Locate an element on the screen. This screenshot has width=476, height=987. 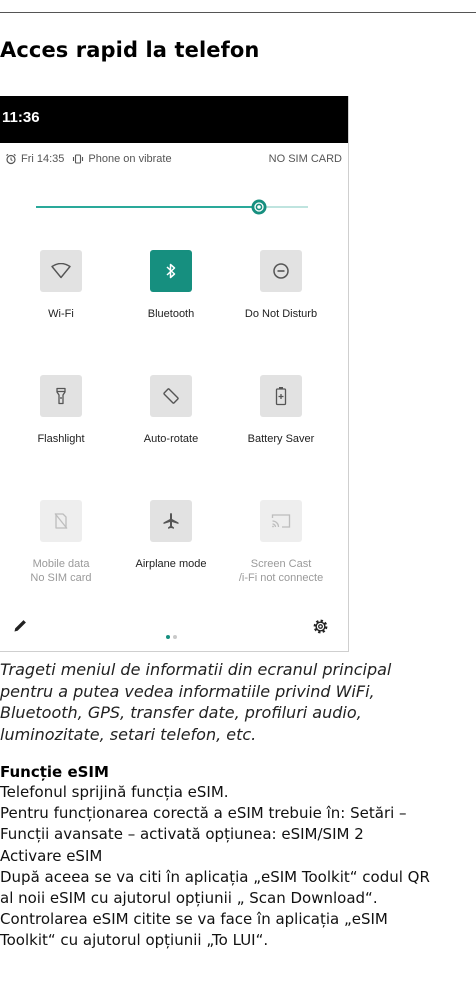
brightness-slider-thumb is located at coordinates (259, 207).